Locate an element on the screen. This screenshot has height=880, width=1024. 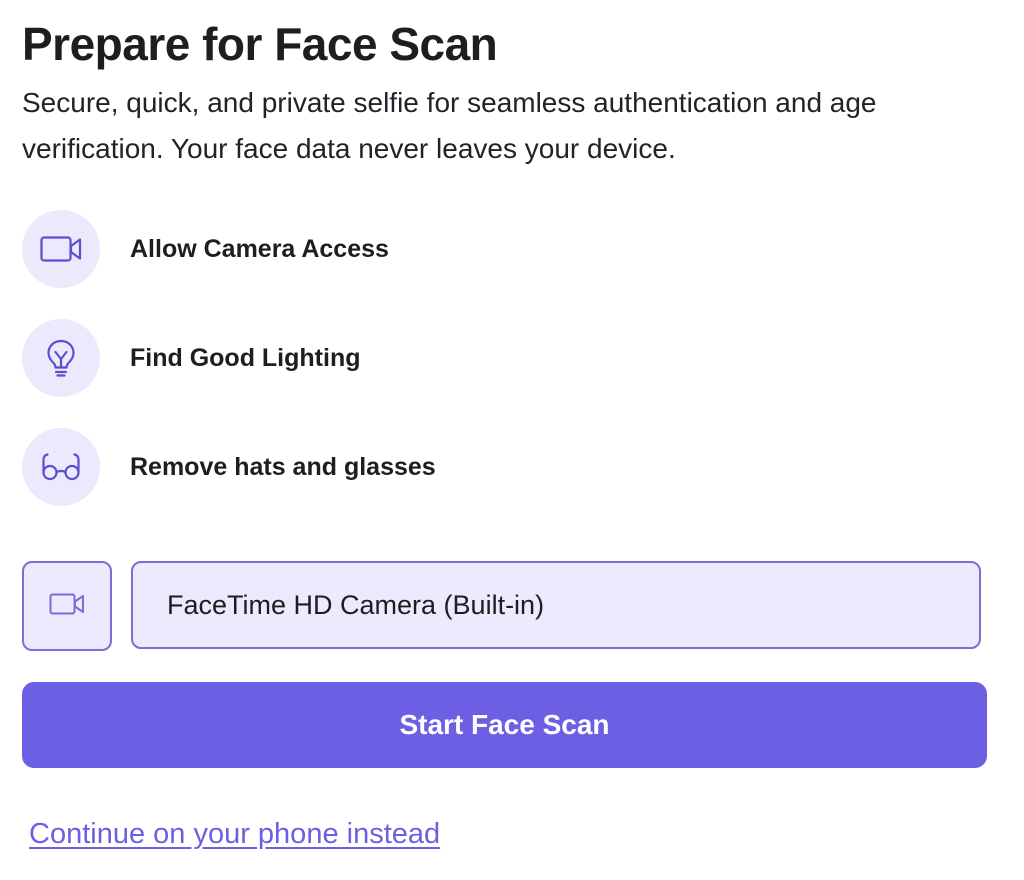
camera-select-value: FaceTime HD Camera (Built-in) is located at coordinates (356, 605).